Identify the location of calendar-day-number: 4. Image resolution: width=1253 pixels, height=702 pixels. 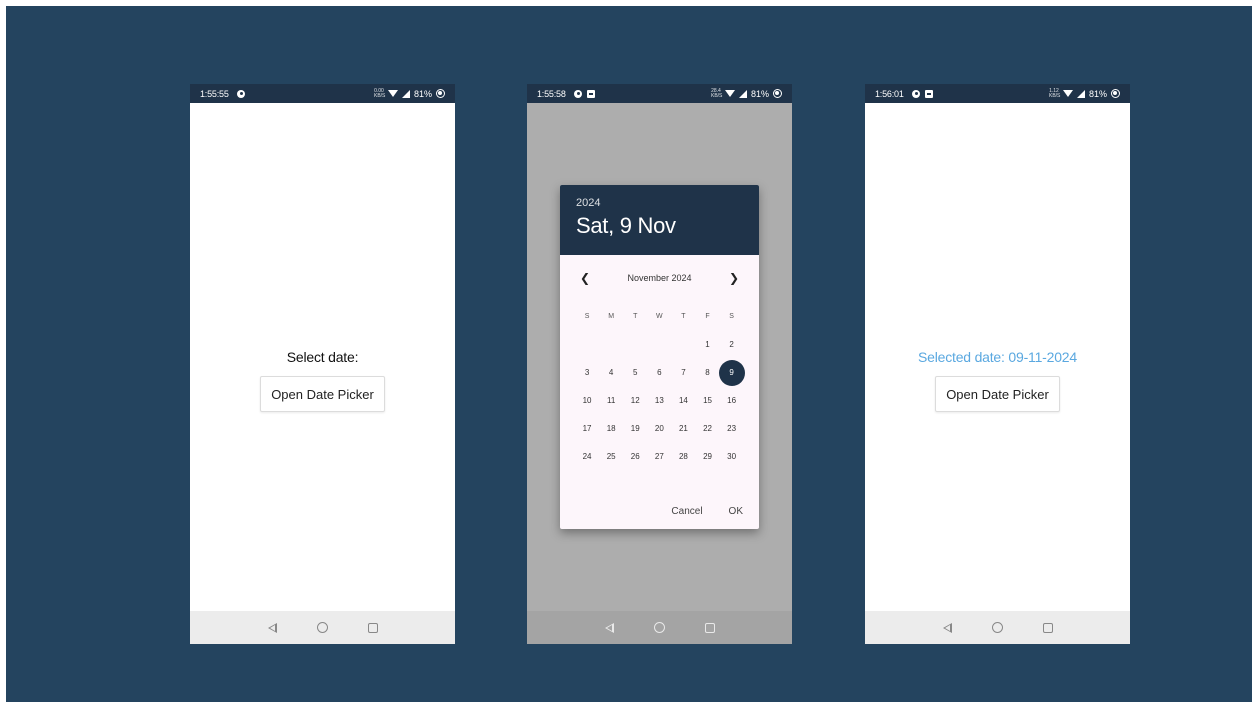
(611, 372).